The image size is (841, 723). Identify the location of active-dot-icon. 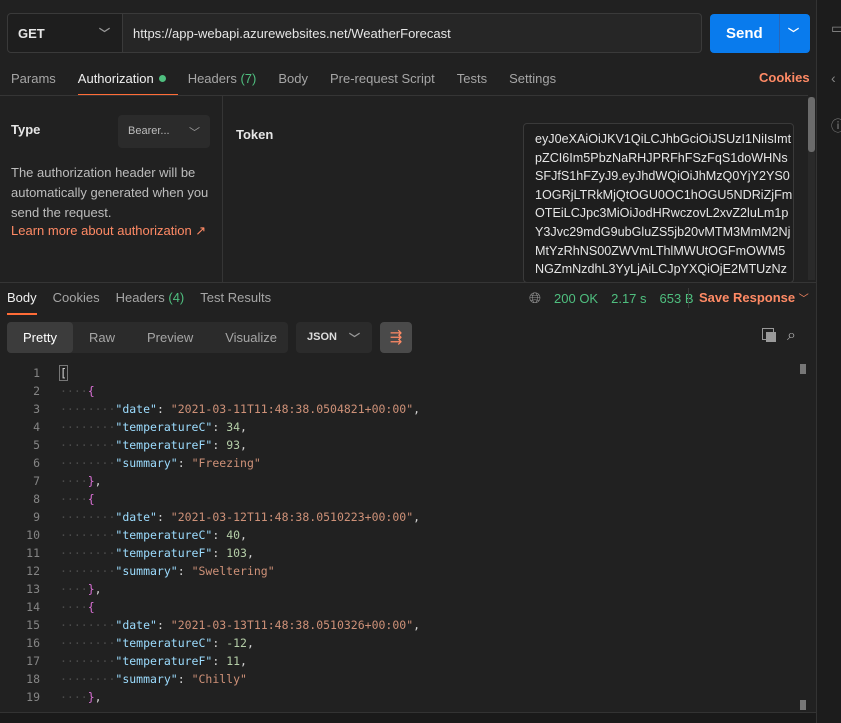
(162, 78).